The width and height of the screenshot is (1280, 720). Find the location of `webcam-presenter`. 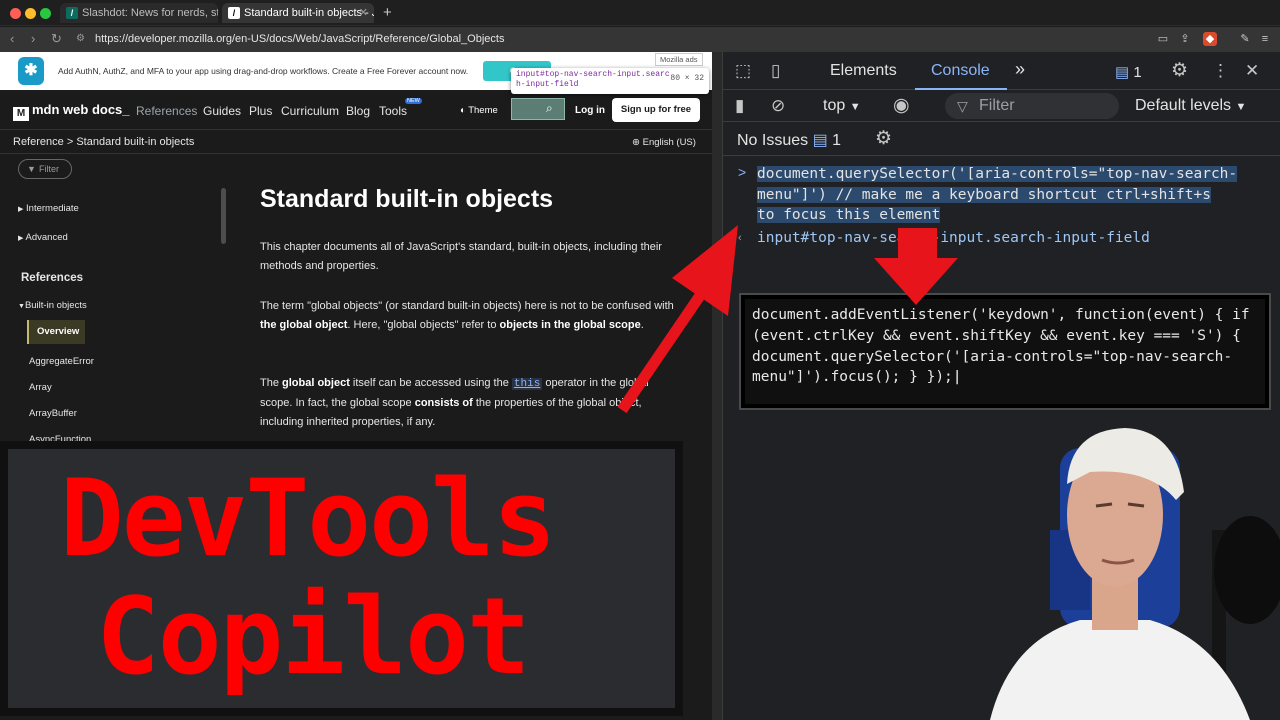

webcam-presenter is located at coordinates (1135, 574).